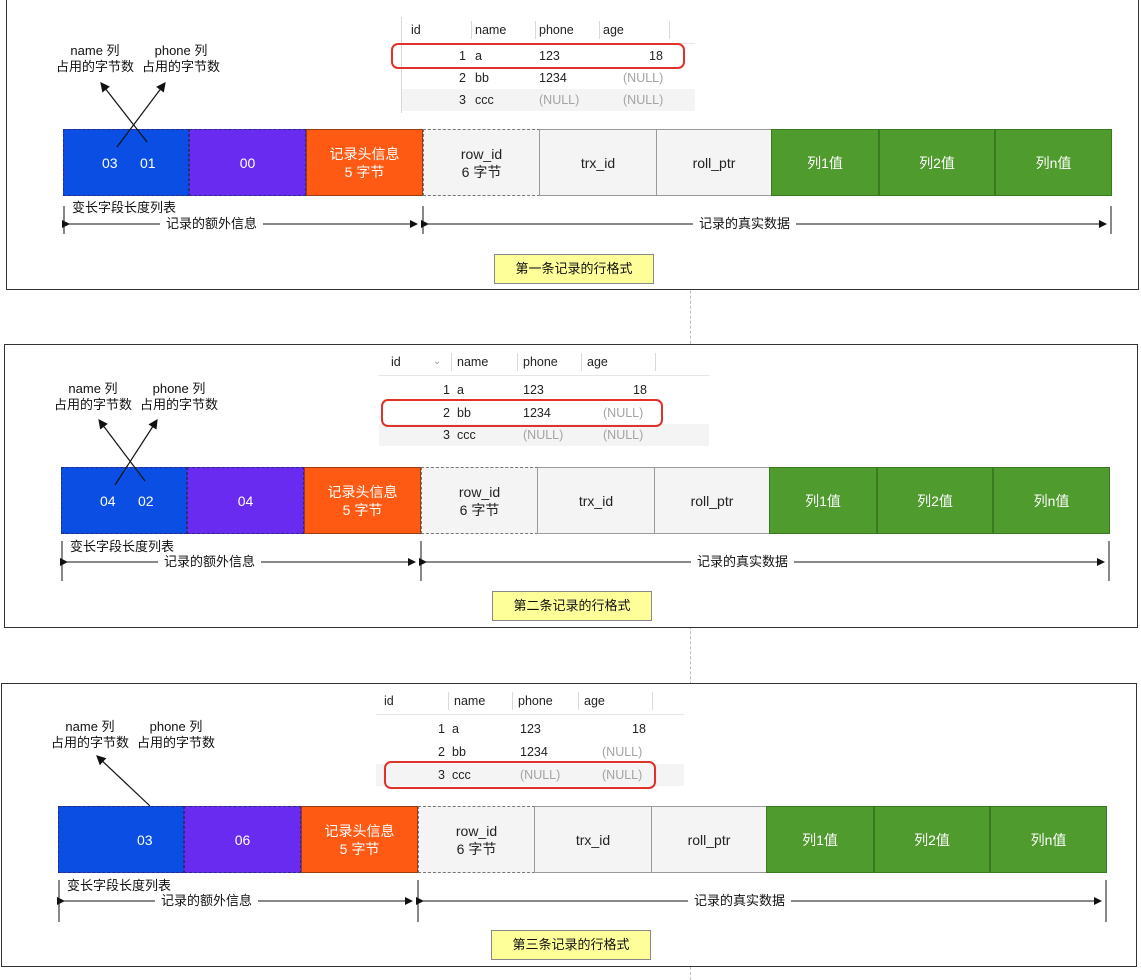 This screenshot has height=980, width=1141. Describe the element at coordinates (574, 269) in the screenshot. I see `record-caption: 第一条记录的行格式` at that location.